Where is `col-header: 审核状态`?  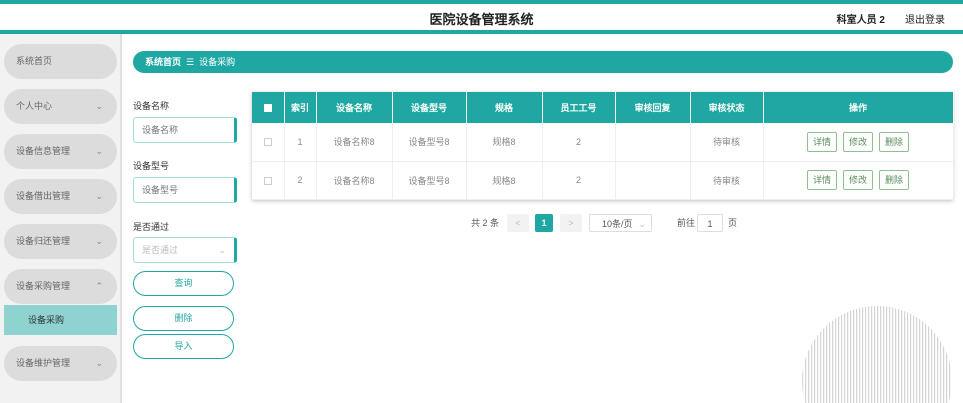 col-header: 审核状态 is located at coordinates (727, 107).